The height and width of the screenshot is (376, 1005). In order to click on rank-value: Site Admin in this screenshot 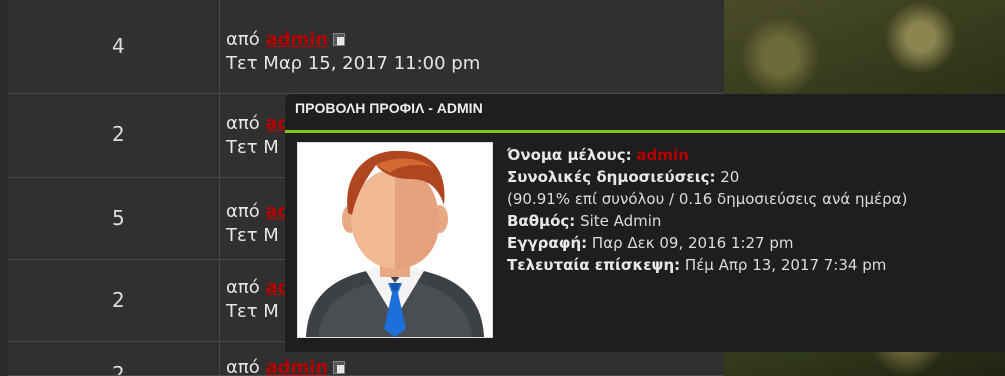, I will do `click(621, 221)`.